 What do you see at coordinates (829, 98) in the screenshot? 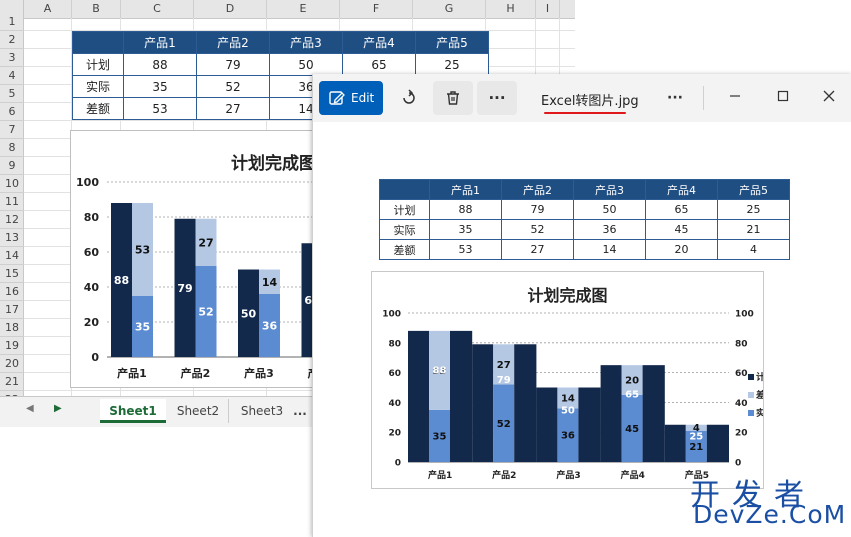
I see `close-button` at bounding box center [829, 98].